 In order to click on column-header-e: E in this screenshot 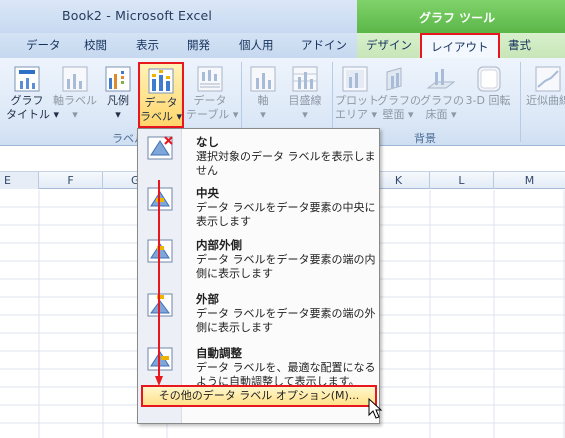, I will do `click(19, 180)`.